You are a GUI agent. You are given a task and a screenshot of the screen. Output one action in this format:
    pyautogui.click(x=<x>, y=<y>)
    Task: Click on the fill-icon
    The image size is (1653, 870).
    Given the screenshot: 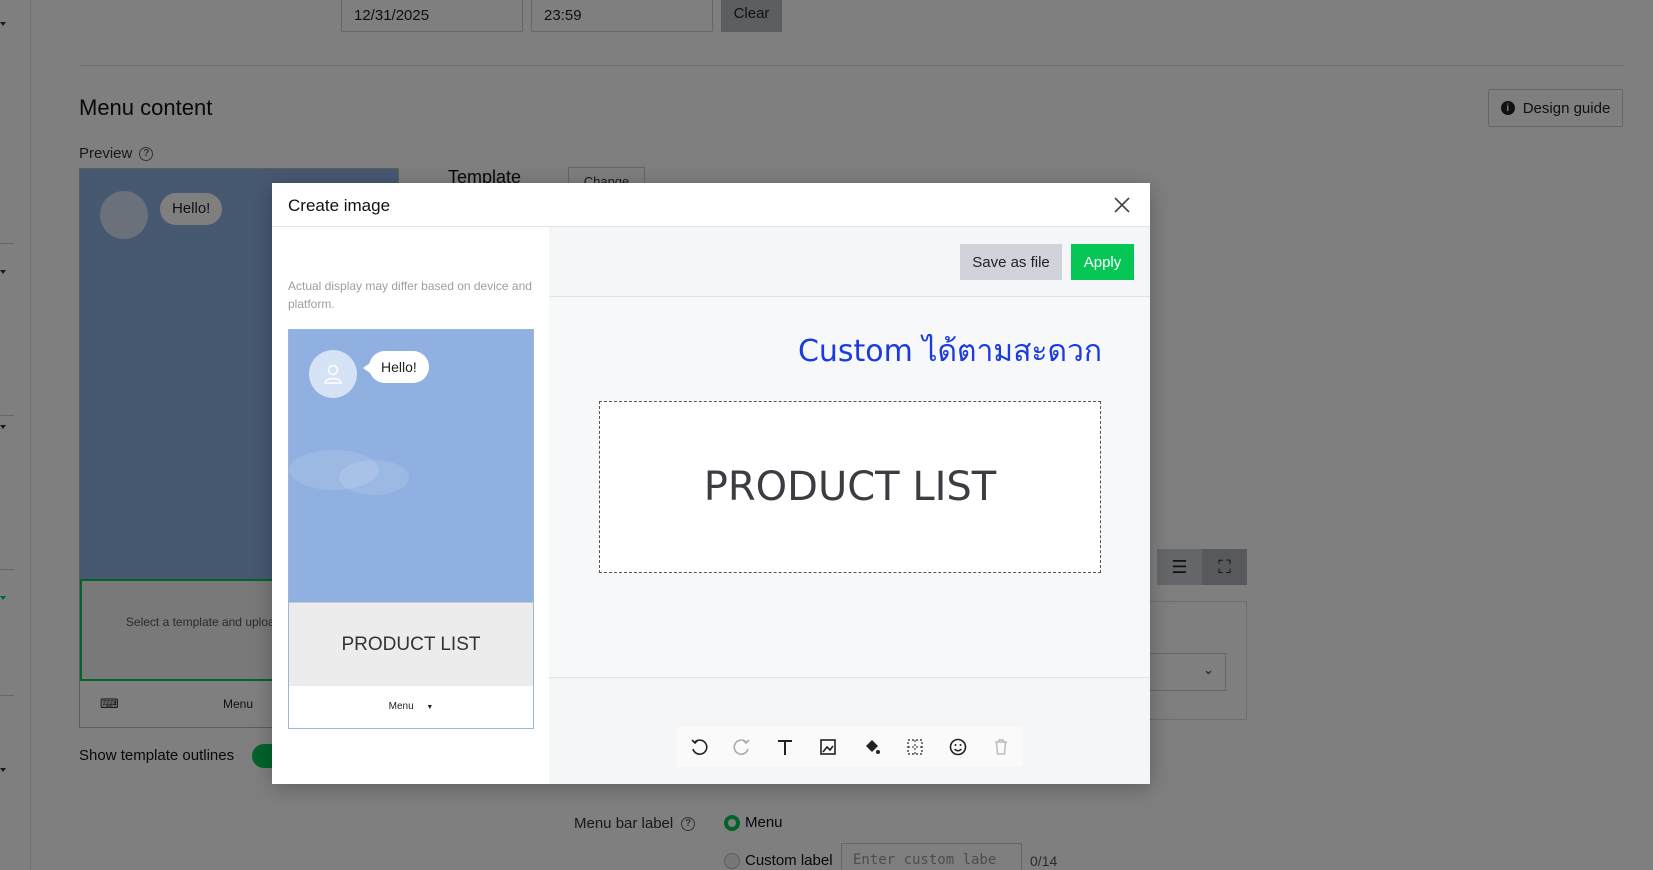 What is the action you would take?
    pyautogui.click(x=871, y=747)
    